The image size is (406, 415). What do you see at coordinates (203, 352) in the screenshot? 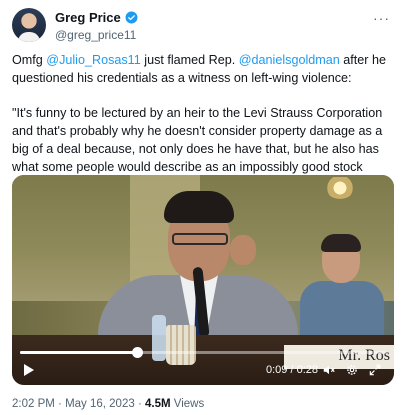
I see `video-progress-bar` at bounding box center [203, 352].